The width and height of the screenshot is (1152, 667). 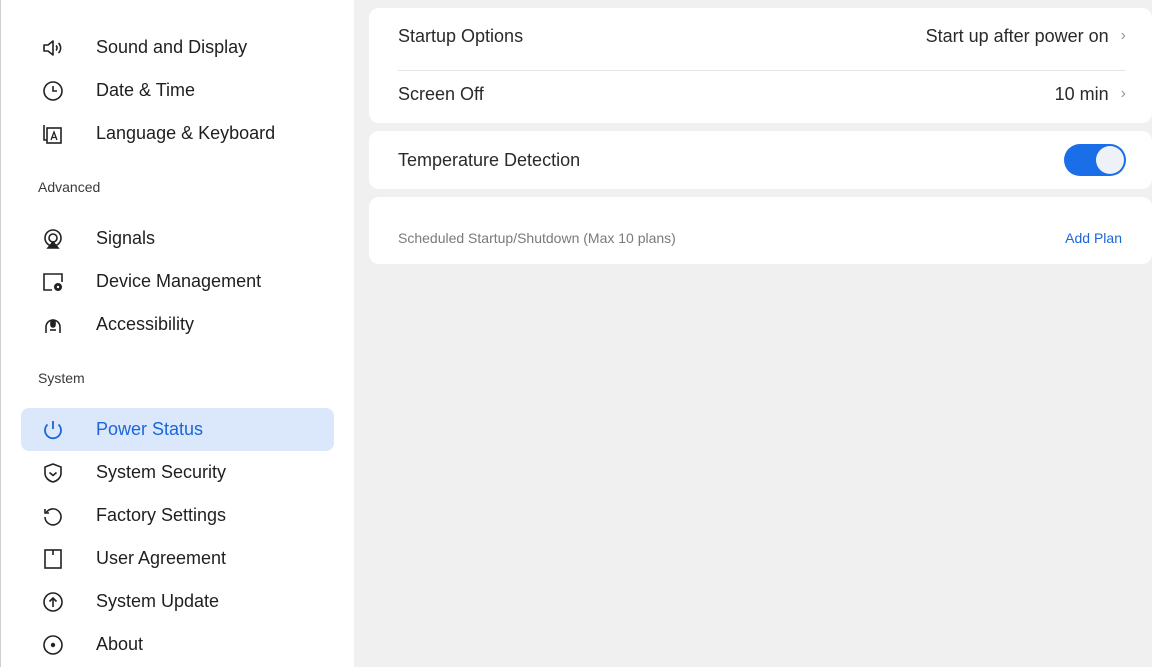 I want to click on sidebar-item-label: User Agreement, so click(x=161, y=558).